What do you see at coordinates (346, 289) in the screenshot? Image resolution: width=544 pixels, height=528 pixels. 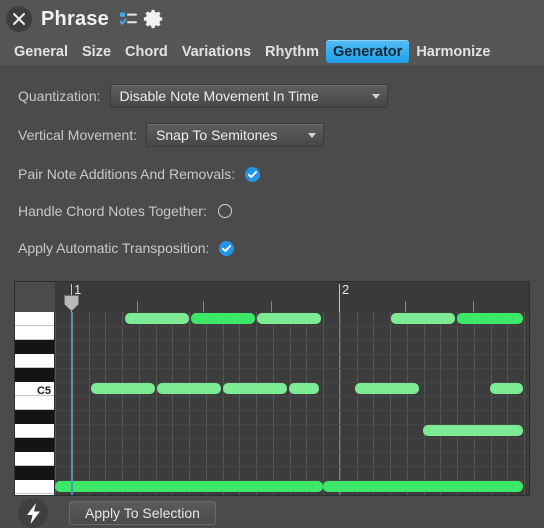 I see `bar-number: 2` at bounding box center [346, 289].